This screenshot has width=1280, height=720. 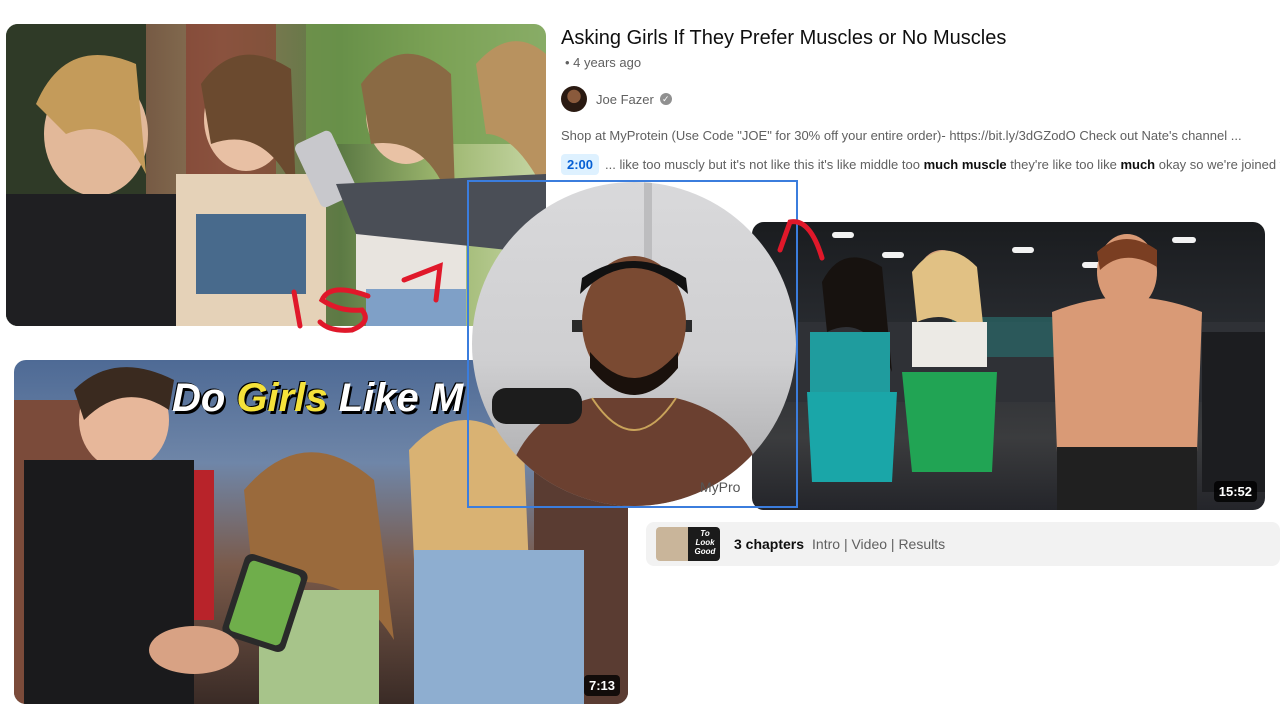 What do you see at coordinates (574, 99) in the screenshot?
I see `avatar` at bounding box center [574, 99].